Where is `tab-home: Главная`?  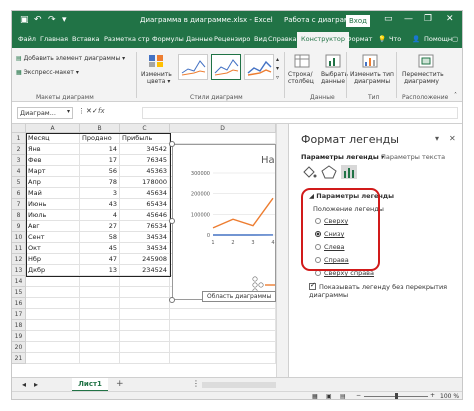
tab-home: Главная is located at coordinates (54, 39).